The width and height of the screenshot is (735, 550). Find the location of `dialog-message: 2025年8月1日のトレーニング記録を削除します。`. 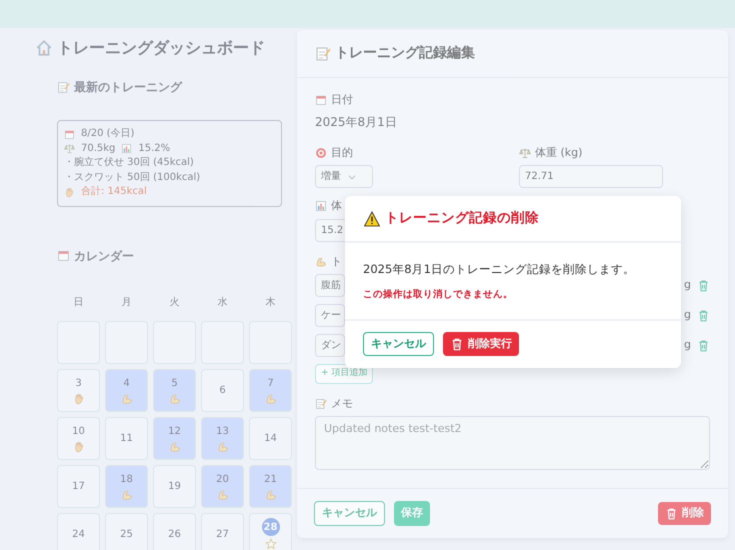

dialog-message: 2025年8月1日のトレーニング記録を削除します。 is located at coordinates (499, 269).